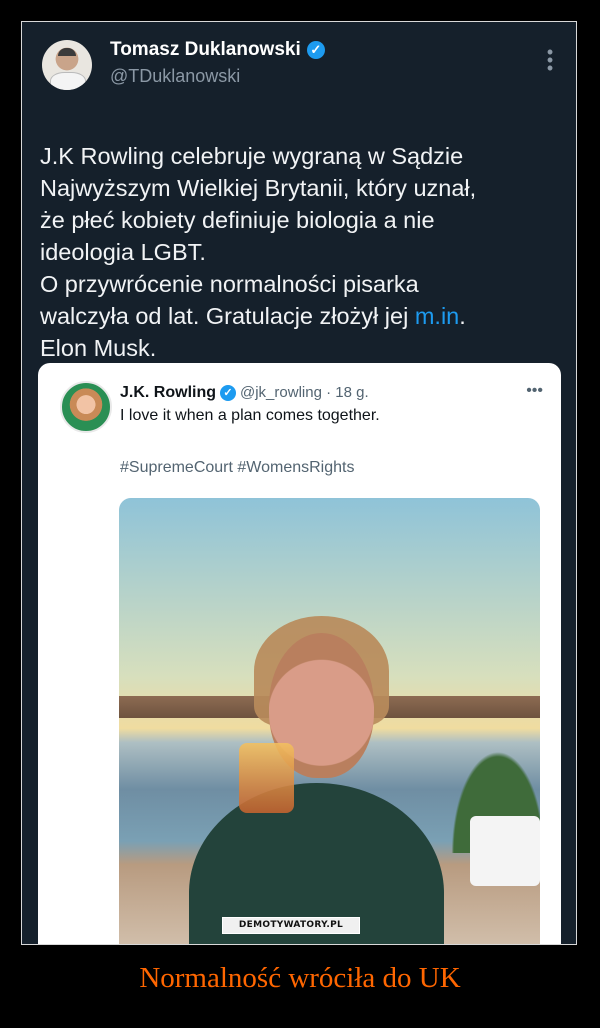 Image resolution: width=600 pixels, height=1028 pixels. What do you see at coordinates (67, 65) in the screenshot?
I see `author-avatar` at bounding box center [67, 65].